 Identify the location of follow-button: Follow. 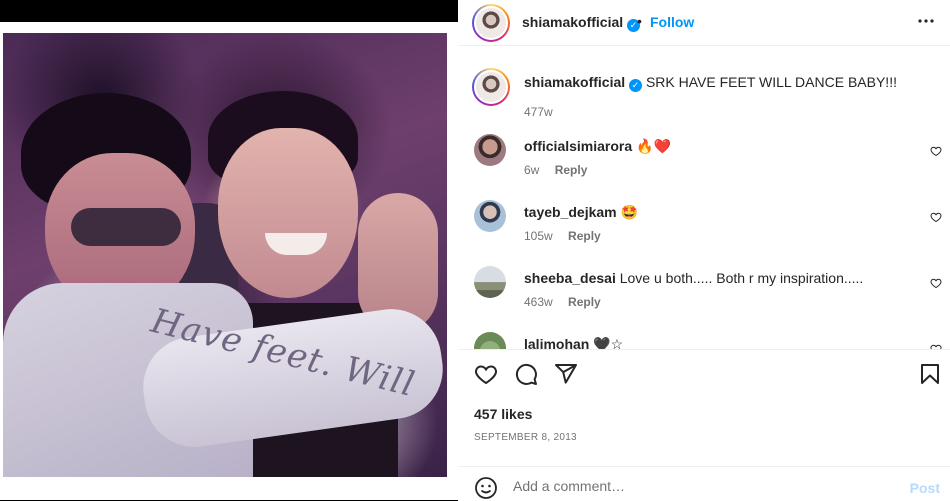
(672, 22).